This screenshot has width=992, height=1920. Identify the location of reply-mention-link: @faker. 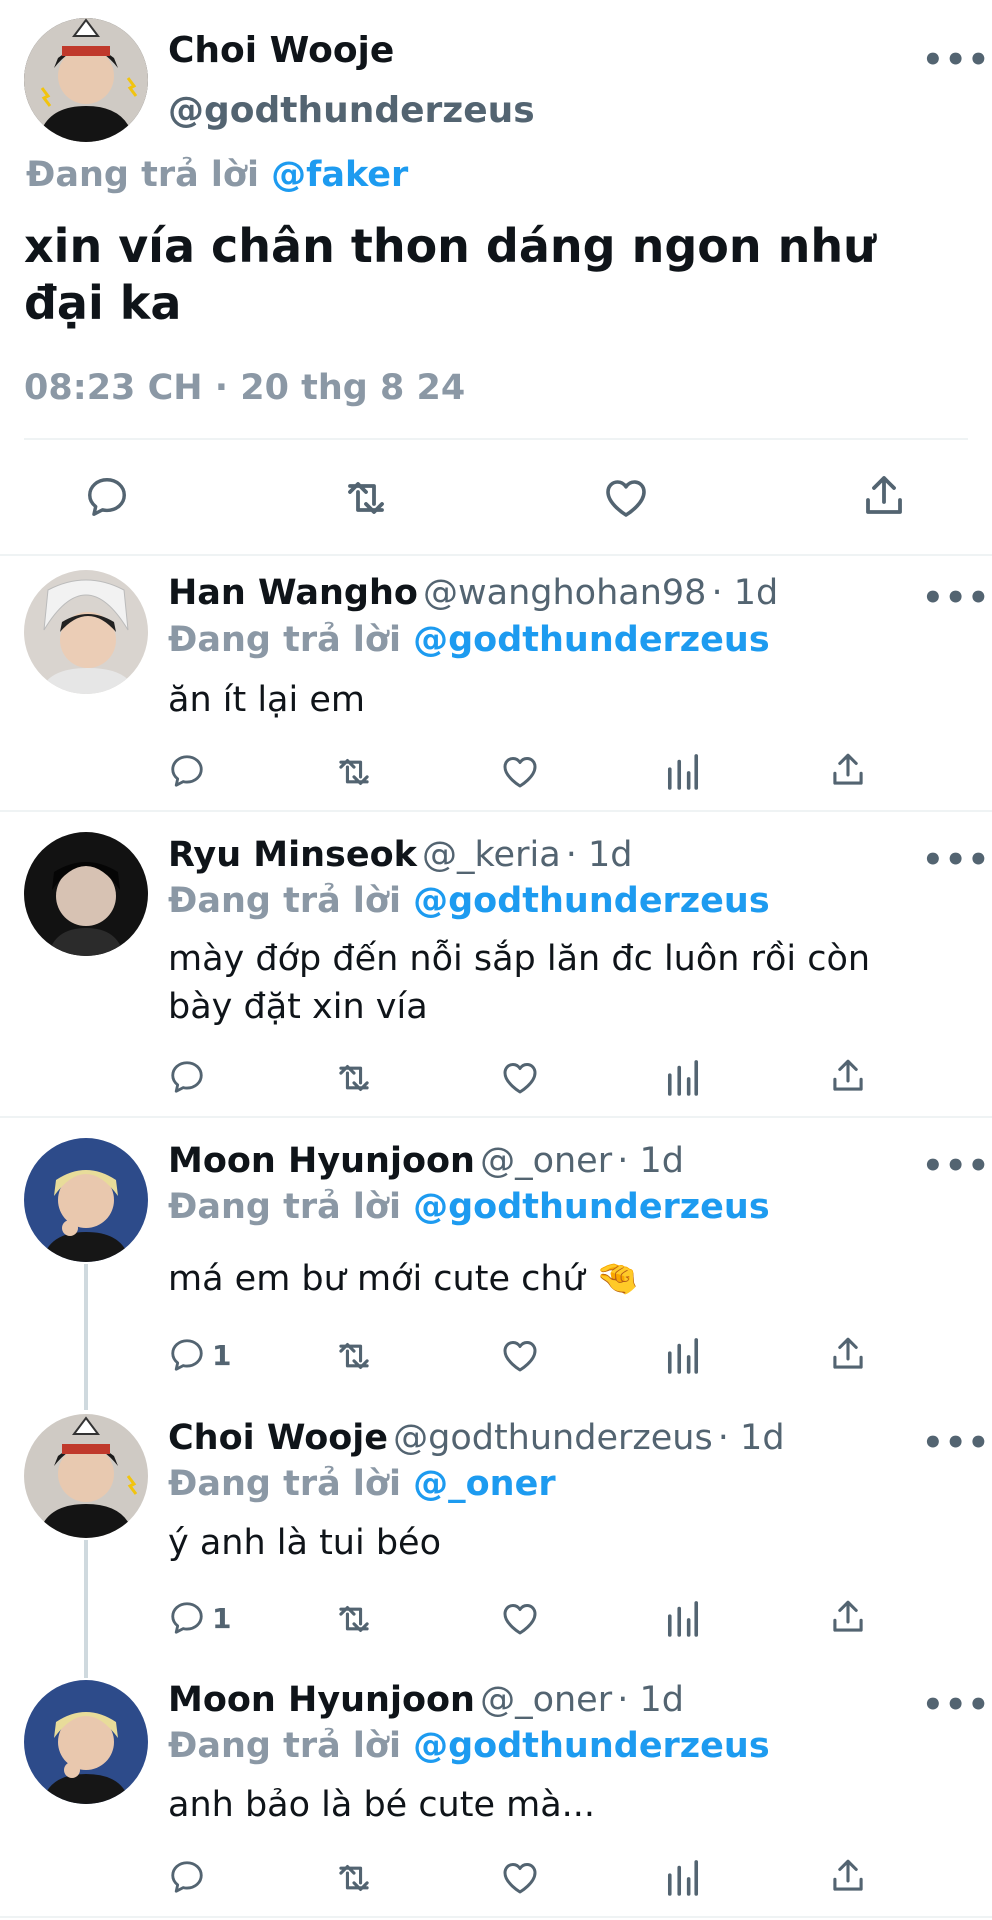
(339, 175).